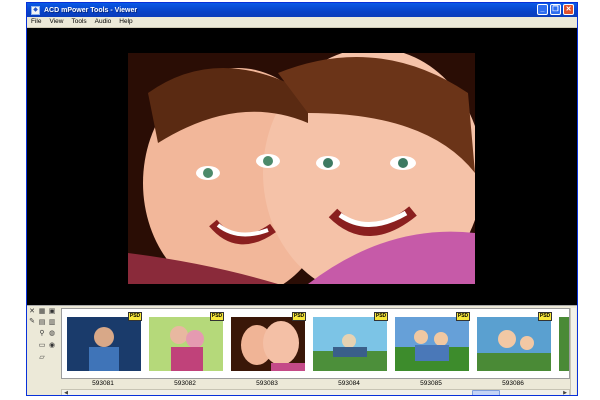  I want to click on horizontal-scrollbar: ◀ ▶, so click(315, 392).